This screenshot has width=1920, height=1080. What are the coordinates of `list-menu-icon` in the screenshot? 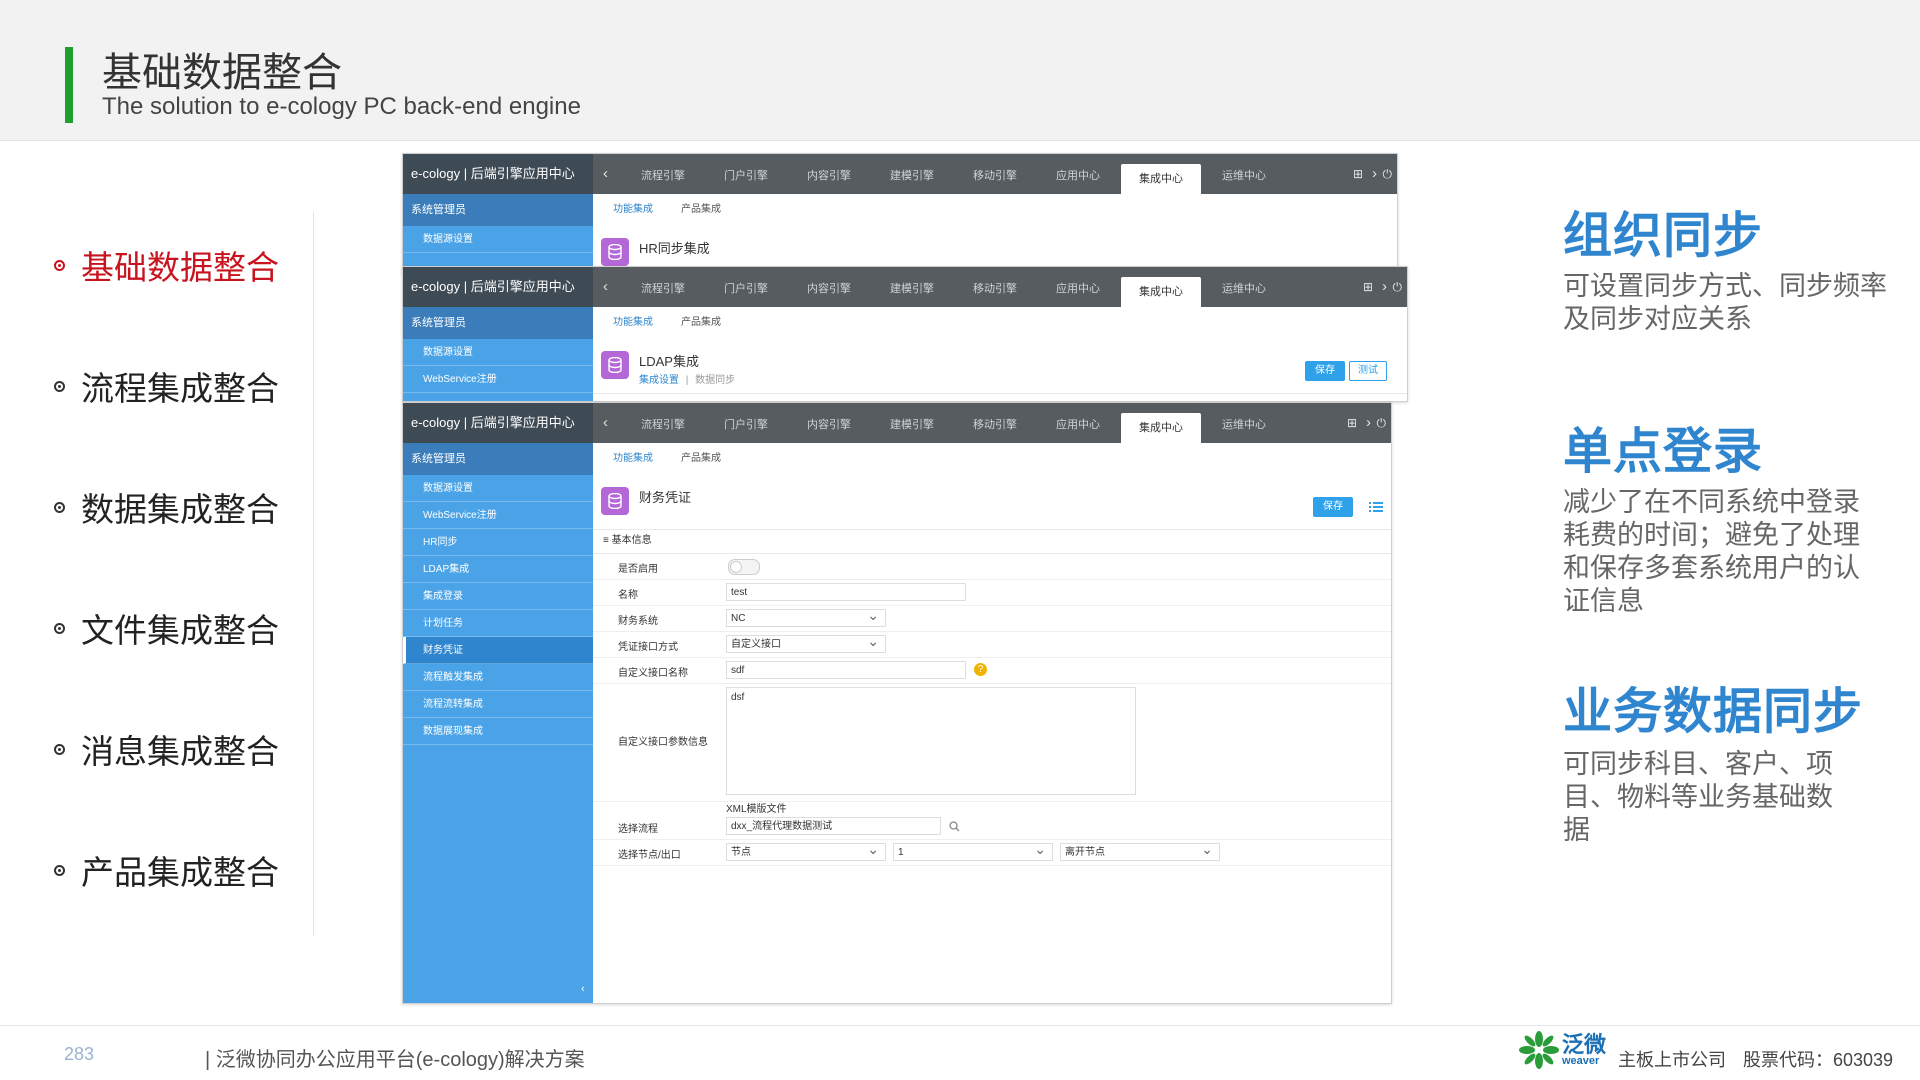 It's located at (1376, 507).